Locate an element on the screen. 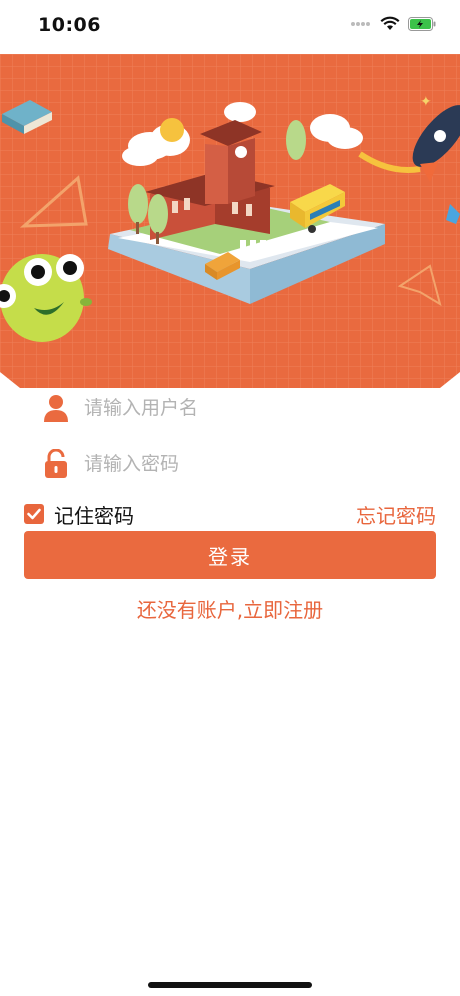 Image resolution: width=460 pixels, height=996 pixels. check-icon is located at coordinates (34, 514).